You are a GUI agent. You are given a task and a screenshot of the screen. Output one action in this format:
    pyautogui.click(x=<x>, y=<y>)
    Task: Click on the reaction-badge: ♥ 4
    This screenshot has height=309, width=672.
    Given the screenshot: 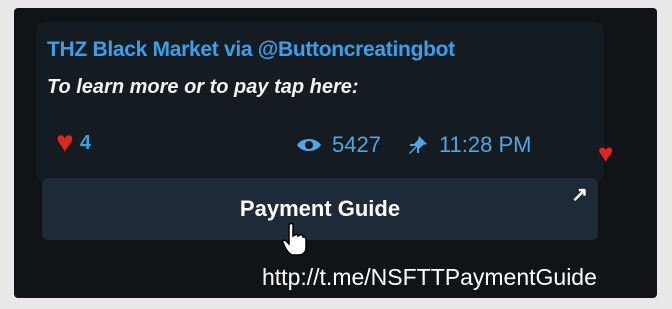 What is the action you would take?
    pyautogui.click(x=73, y=143)
    